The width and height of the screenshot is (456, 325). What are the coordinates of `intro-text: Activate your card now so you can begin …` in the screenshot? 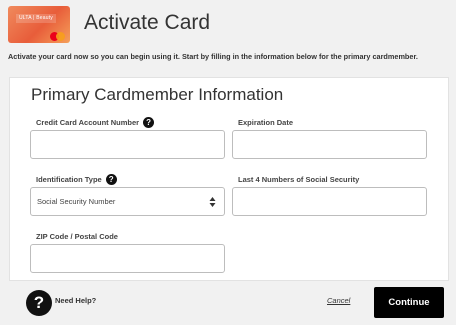 It's located at (213, 56).